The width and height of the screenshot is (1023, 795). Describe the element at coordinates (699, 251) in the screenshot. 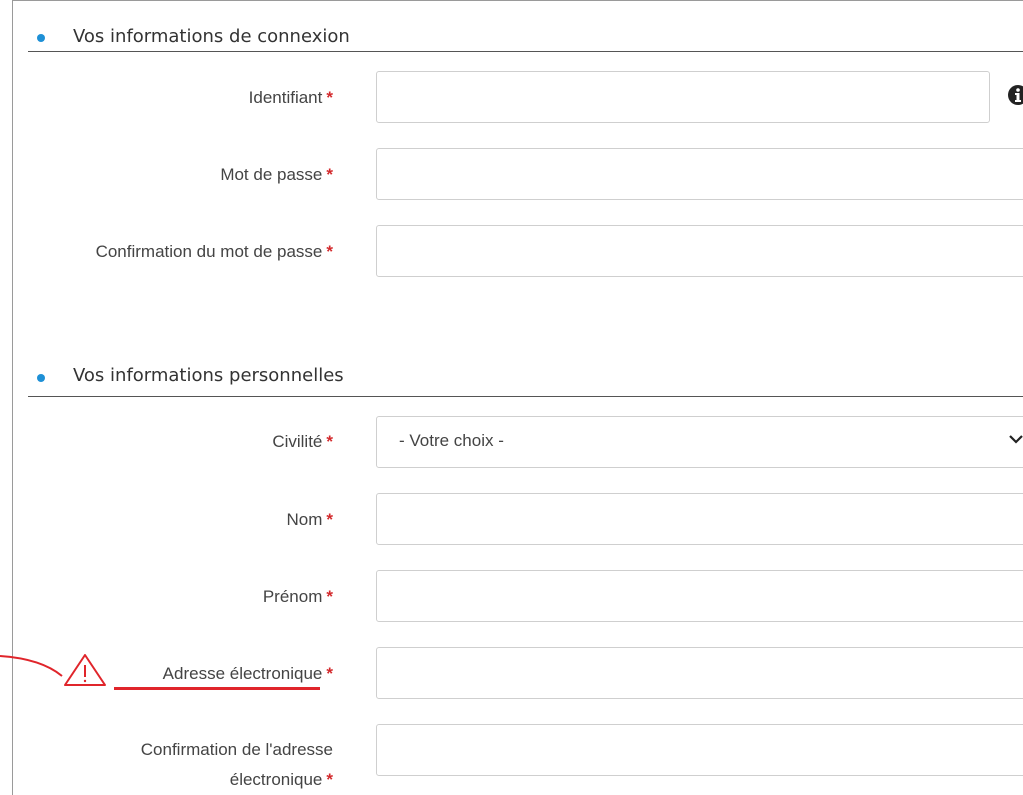

I see `password-confirm-input` at that location.